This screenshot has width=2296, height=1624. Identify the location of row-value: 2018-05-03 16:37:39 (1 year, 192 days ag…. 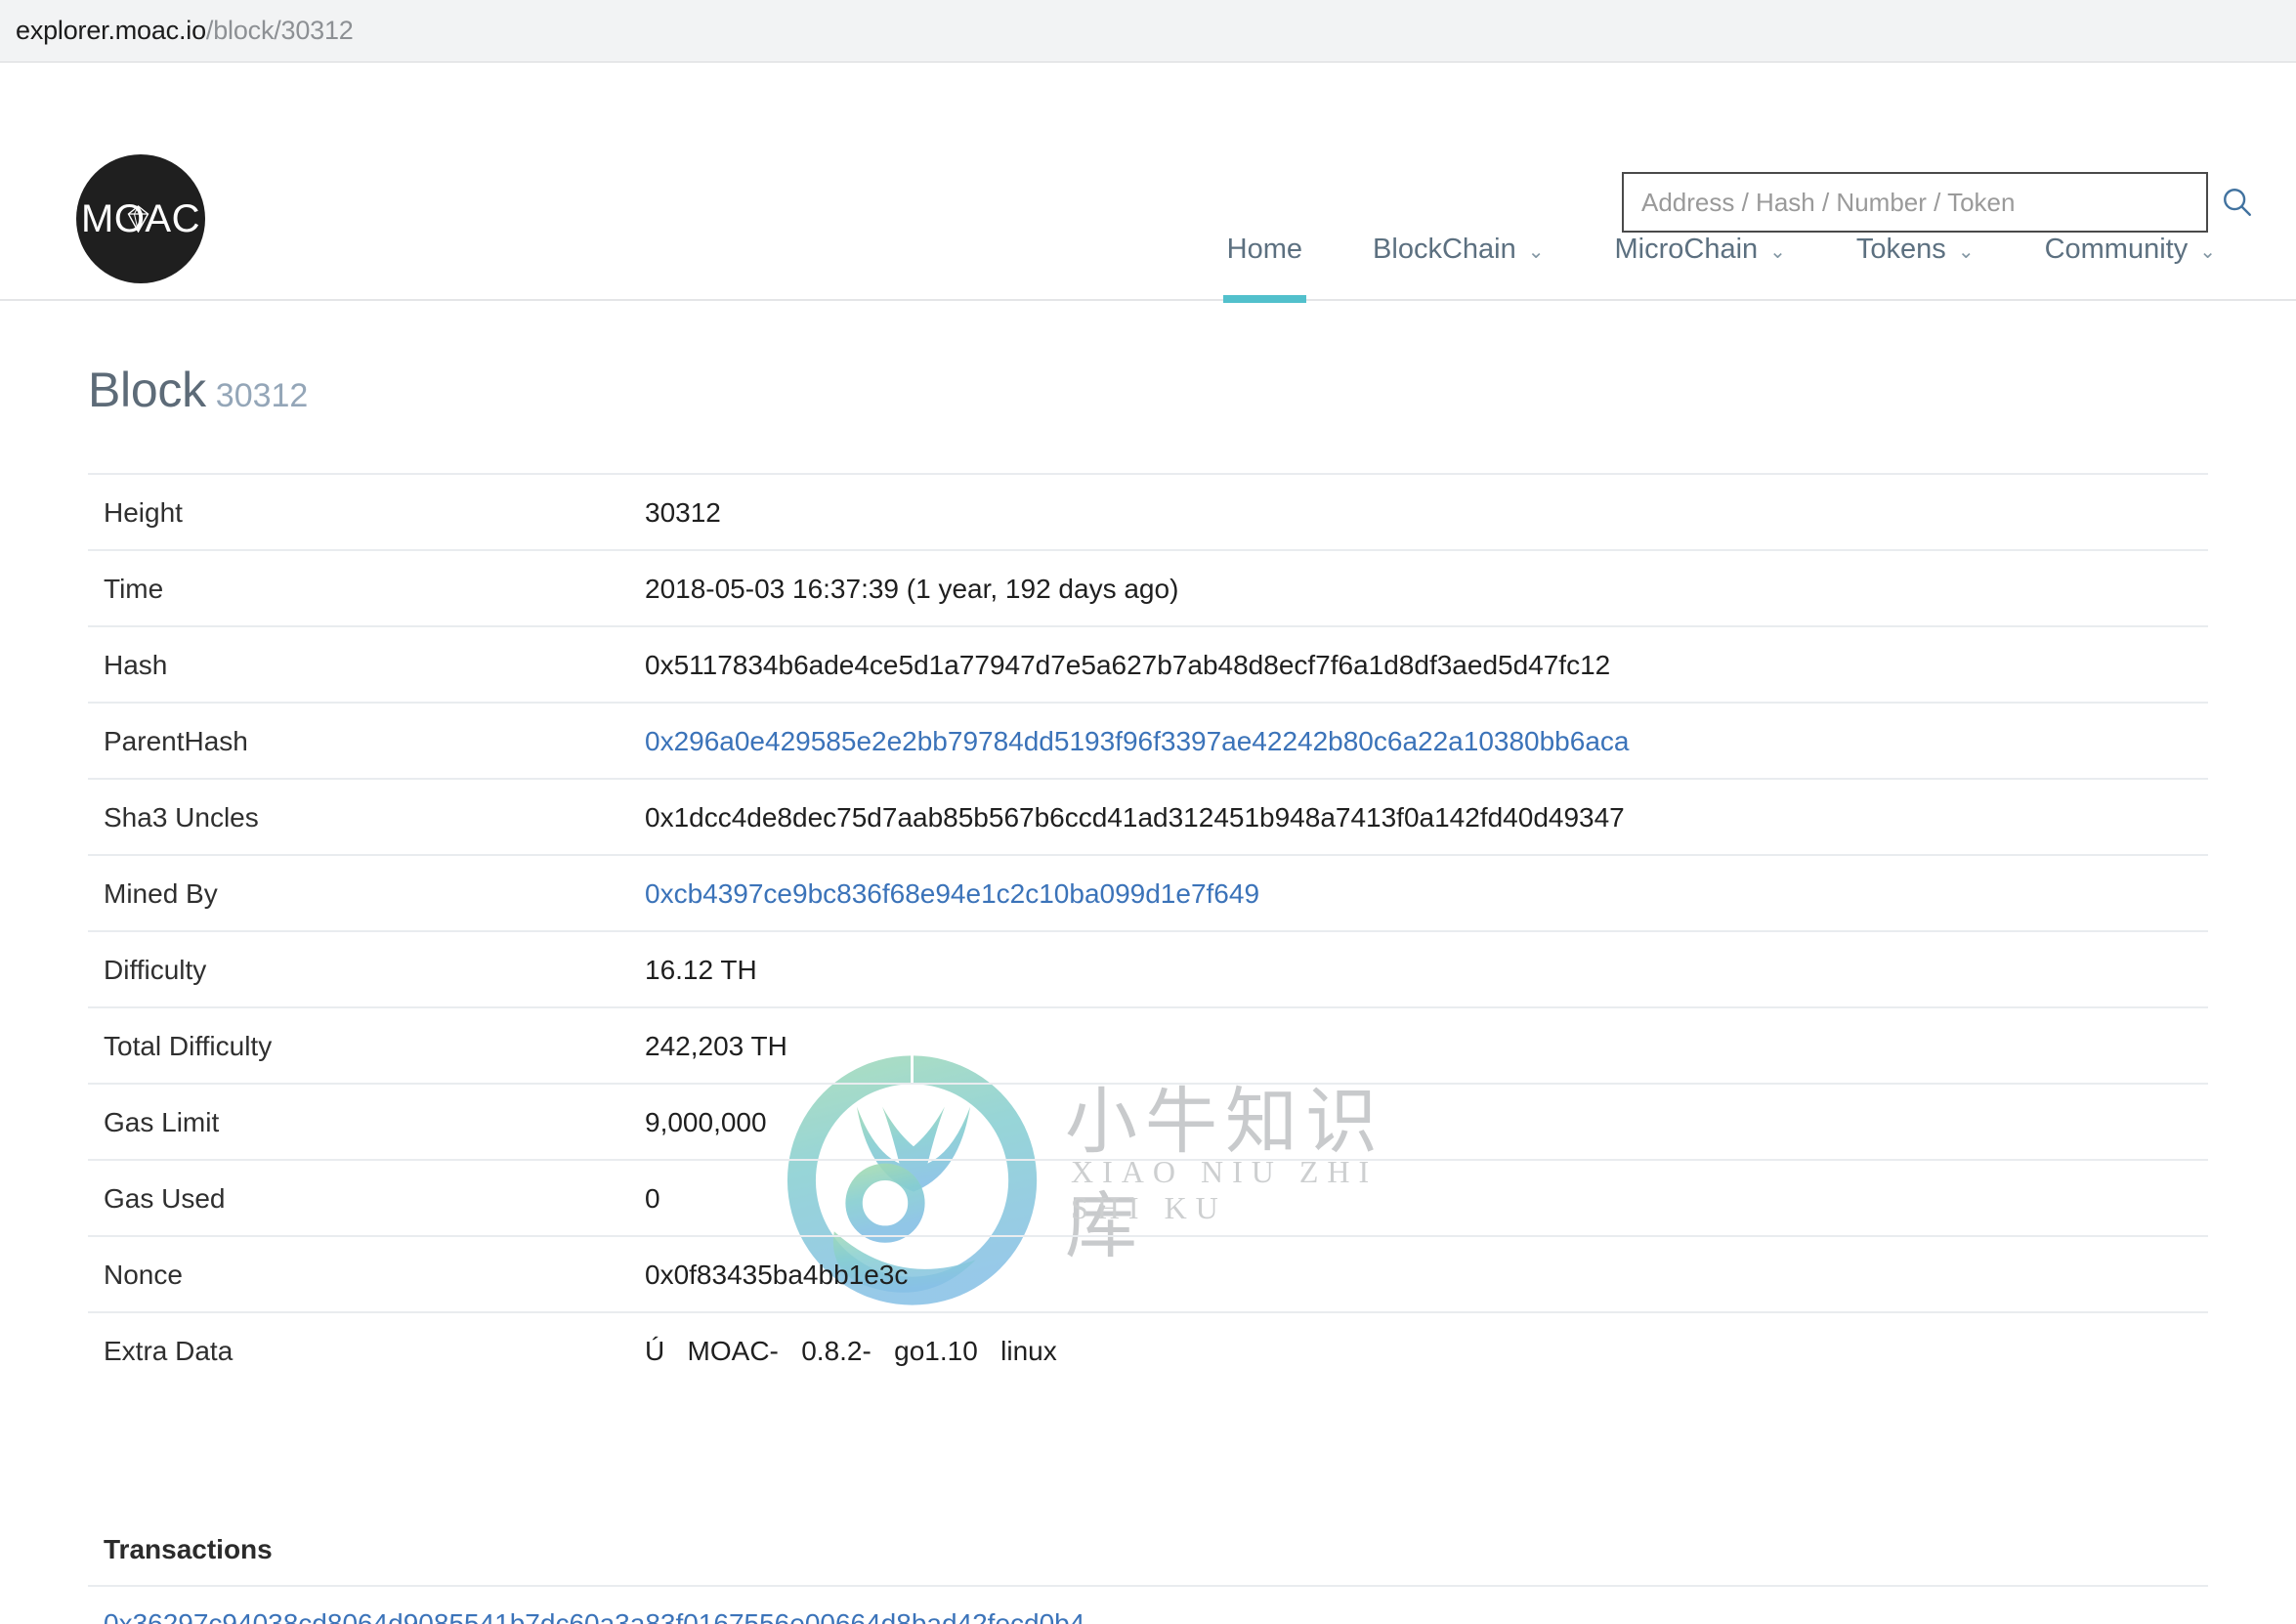
(912, 589).